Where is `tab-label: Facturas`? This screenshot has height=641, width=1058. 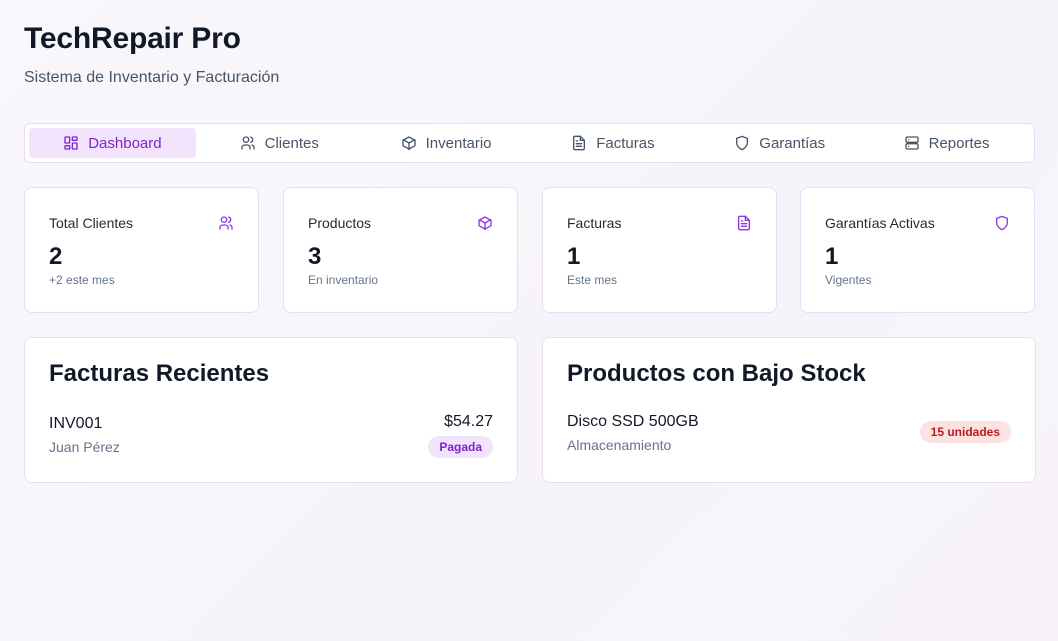
tab-label: Facturas is located at coordinates (625, 143).